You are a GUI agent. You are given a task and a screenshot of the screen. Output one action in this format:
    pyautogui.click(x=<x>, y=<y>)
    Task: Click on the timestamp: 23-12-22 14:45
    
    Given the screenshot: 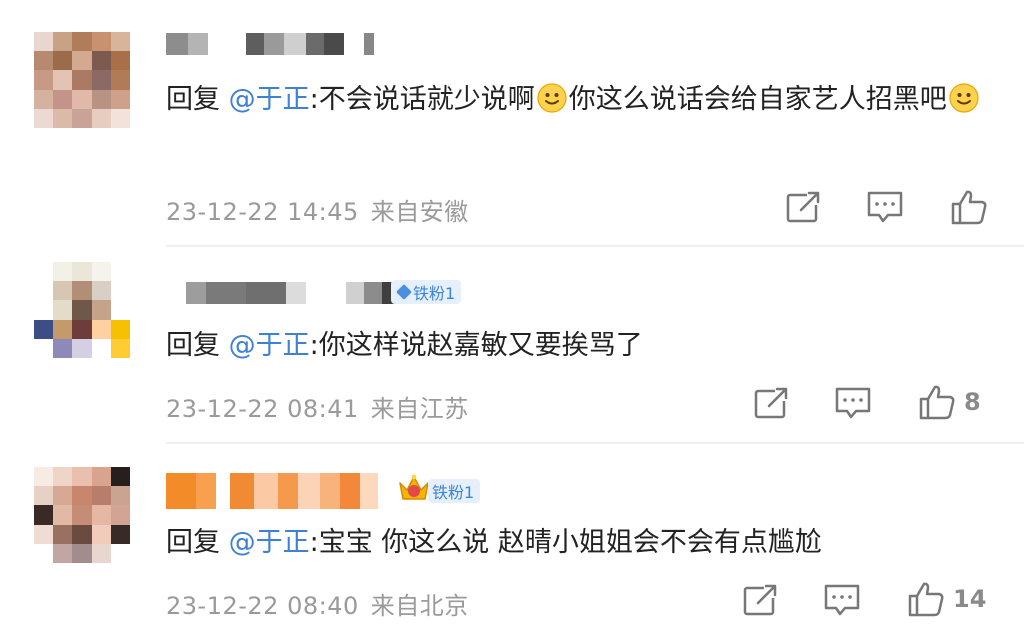 What is the action you would take?
    pyautogui.click(x=262, y=212)
    